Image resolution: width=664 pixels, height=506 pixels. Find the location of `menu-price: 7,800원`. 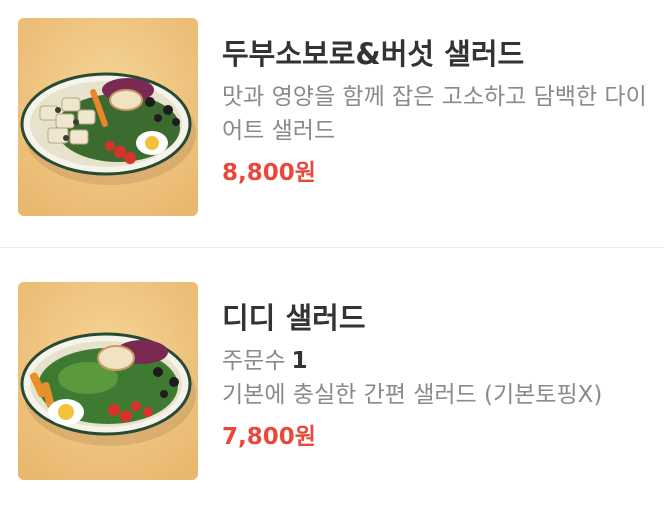

menu-price: 7,800원 is located at coordinates (269, 437).